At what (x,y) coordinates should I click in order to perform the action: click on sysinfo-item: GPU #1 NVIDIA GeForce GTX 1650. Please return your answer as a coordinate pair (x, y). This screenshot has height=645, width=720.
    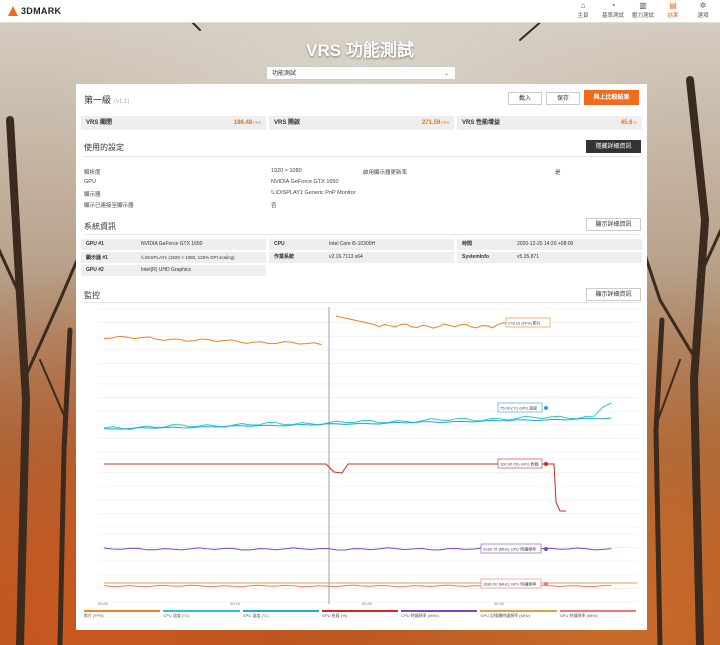
    Looking at the image, I should click on (173, 244).